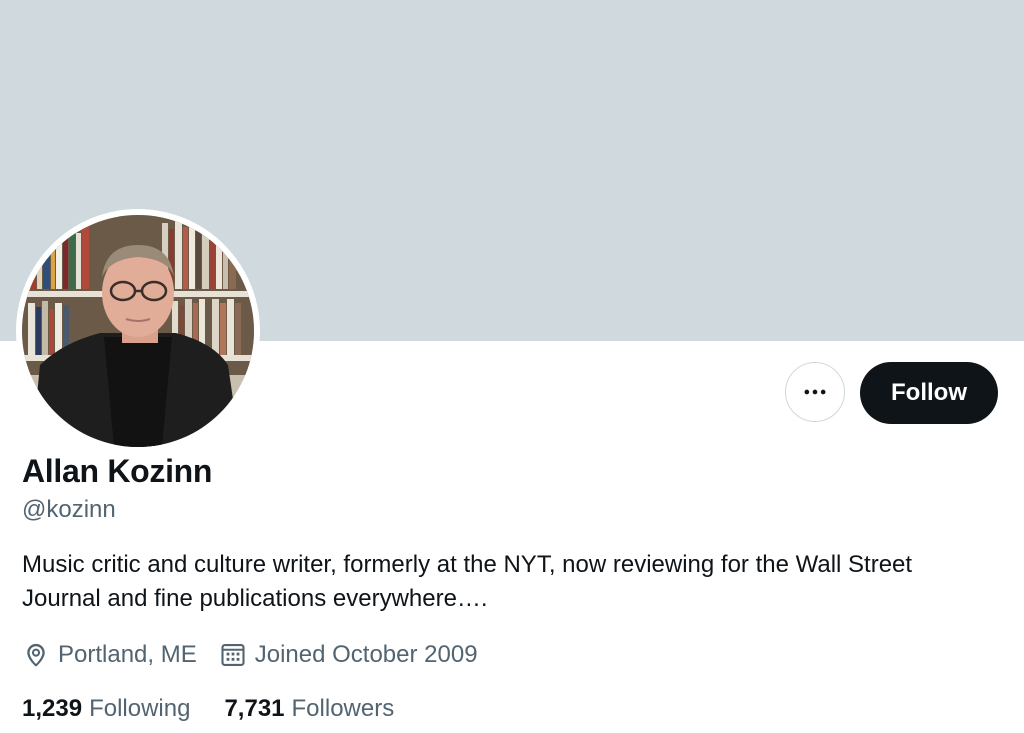 Image resolution: width=1024 pixels, height=733 pixels. I want to click on location-text: Portland, ME, so click(127, 654).